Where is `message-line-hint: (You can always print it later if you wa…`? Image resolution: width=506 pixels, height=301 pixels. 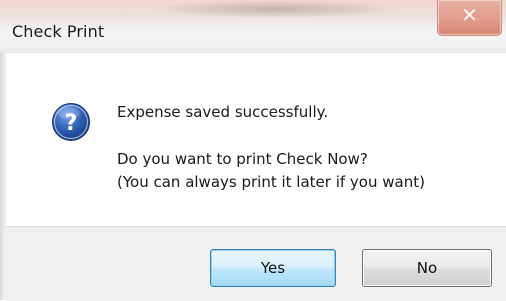
message-line-hint: (You can always print it later if you wa… is located at coordinates (271, 182).